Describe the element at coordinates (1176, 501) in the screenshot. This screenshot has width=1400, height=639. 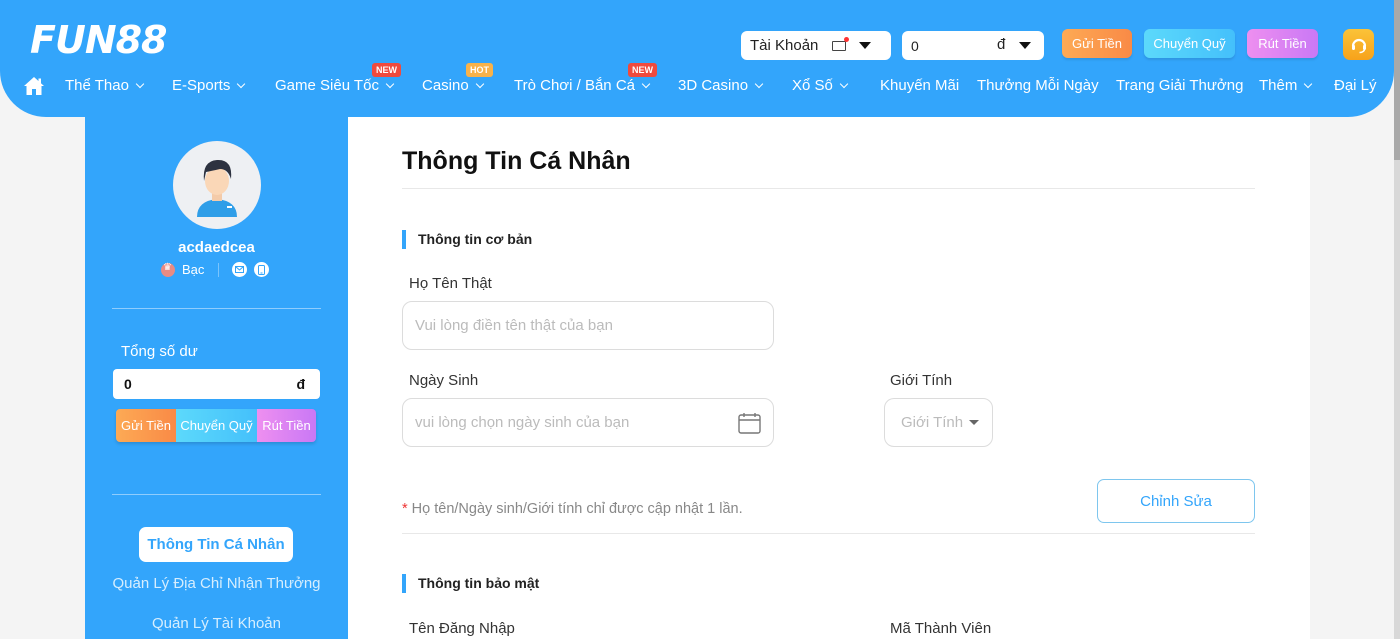
I see `edit-button: Chỉnh Sửa` at that location.